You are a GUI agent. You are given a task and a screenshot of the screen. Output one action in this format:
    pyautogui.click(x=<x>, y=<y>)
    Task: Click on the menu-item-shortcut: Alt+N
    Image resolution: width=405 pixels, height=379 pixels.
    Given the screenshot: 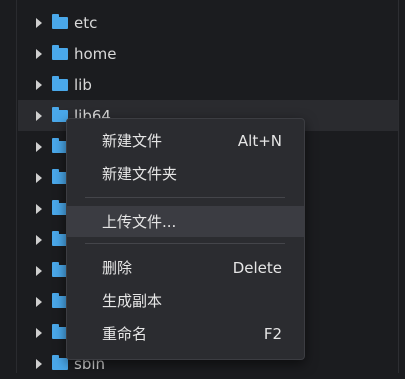 What is the action you would take?
    pyautogui.click(x=259, y=140)
    